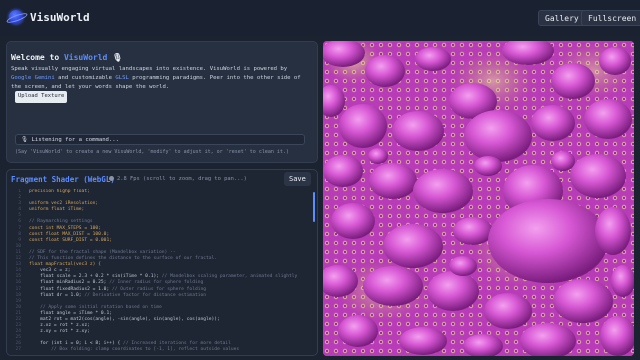 The width and height of the screenshot is (640, 360). I want to click on status-dot-icon, so click(111, 178).